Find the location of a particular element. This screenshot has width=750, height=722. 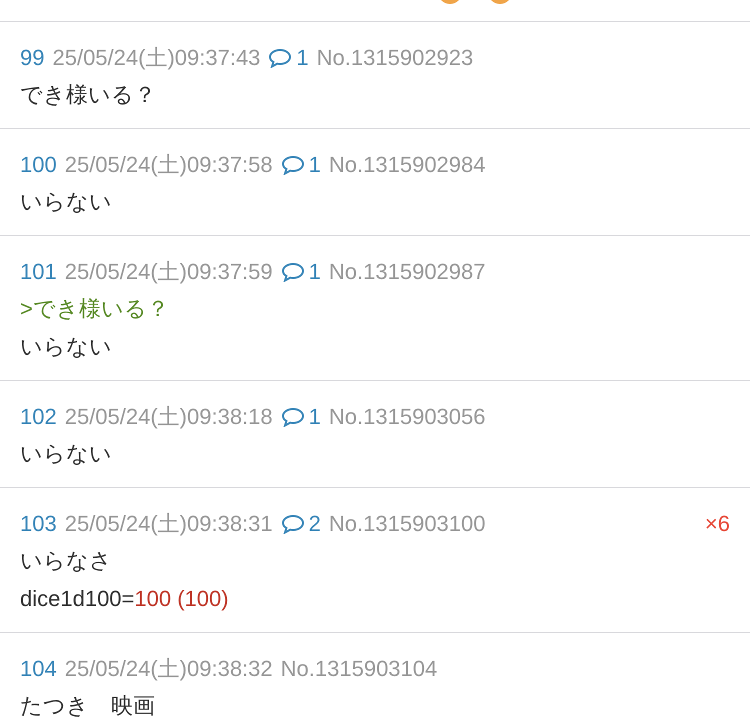

post-date: 25/05/24(土)09:37:59 is located at coordinates (168, 272).